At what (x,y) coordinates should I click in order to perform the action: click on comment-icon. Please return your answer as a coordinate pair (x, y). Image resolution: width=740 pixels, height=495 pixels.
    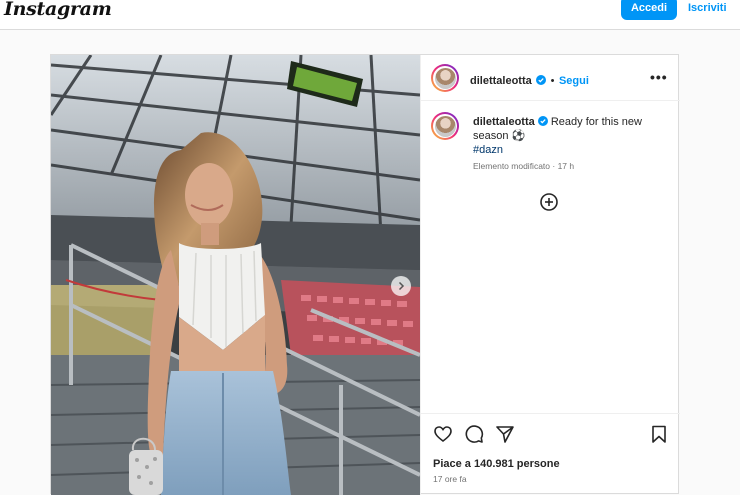
    Looking at the image, I should click on (474, 434).